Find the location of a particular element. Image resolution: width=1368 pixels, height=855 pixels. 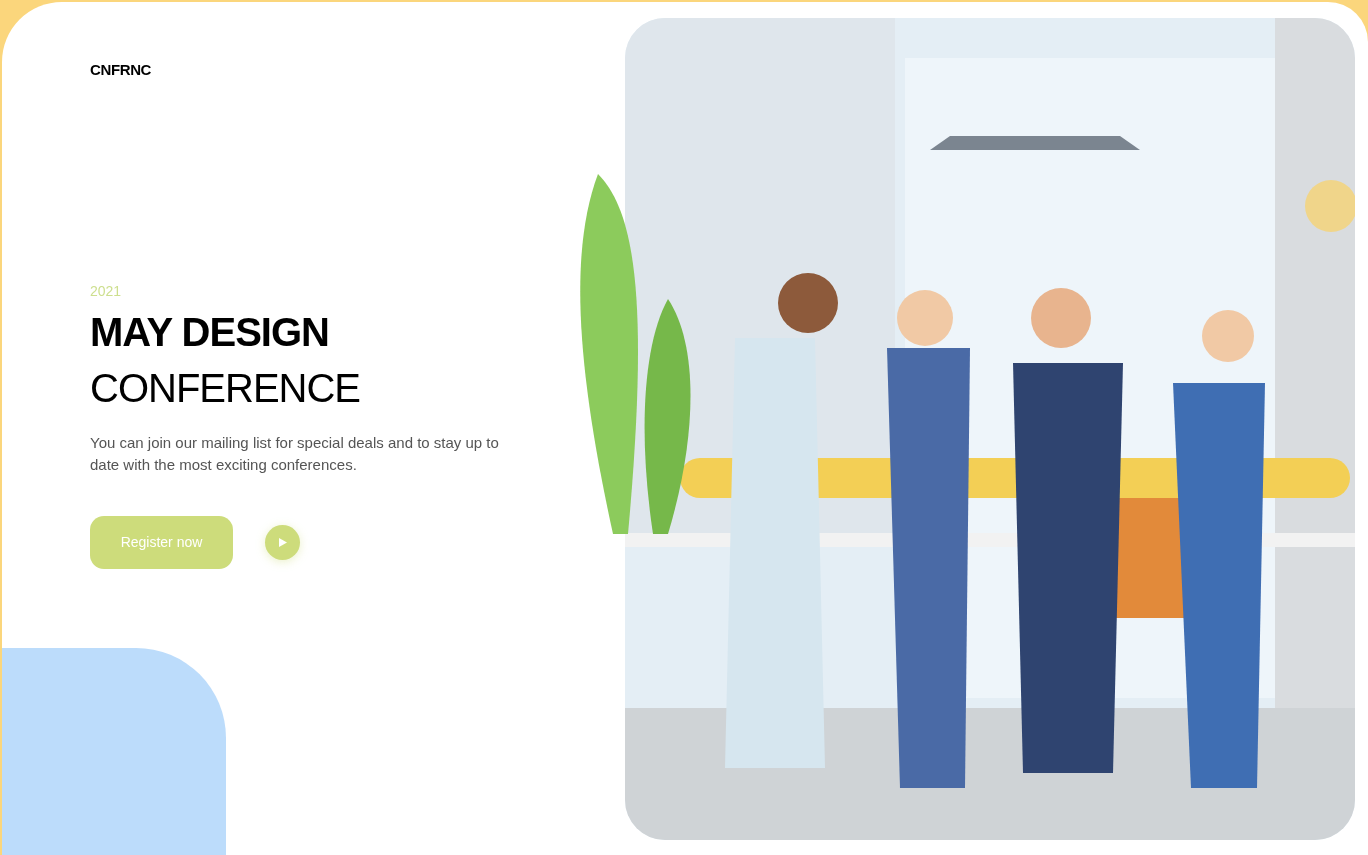

play-icon is located at coordinates (282, 542).